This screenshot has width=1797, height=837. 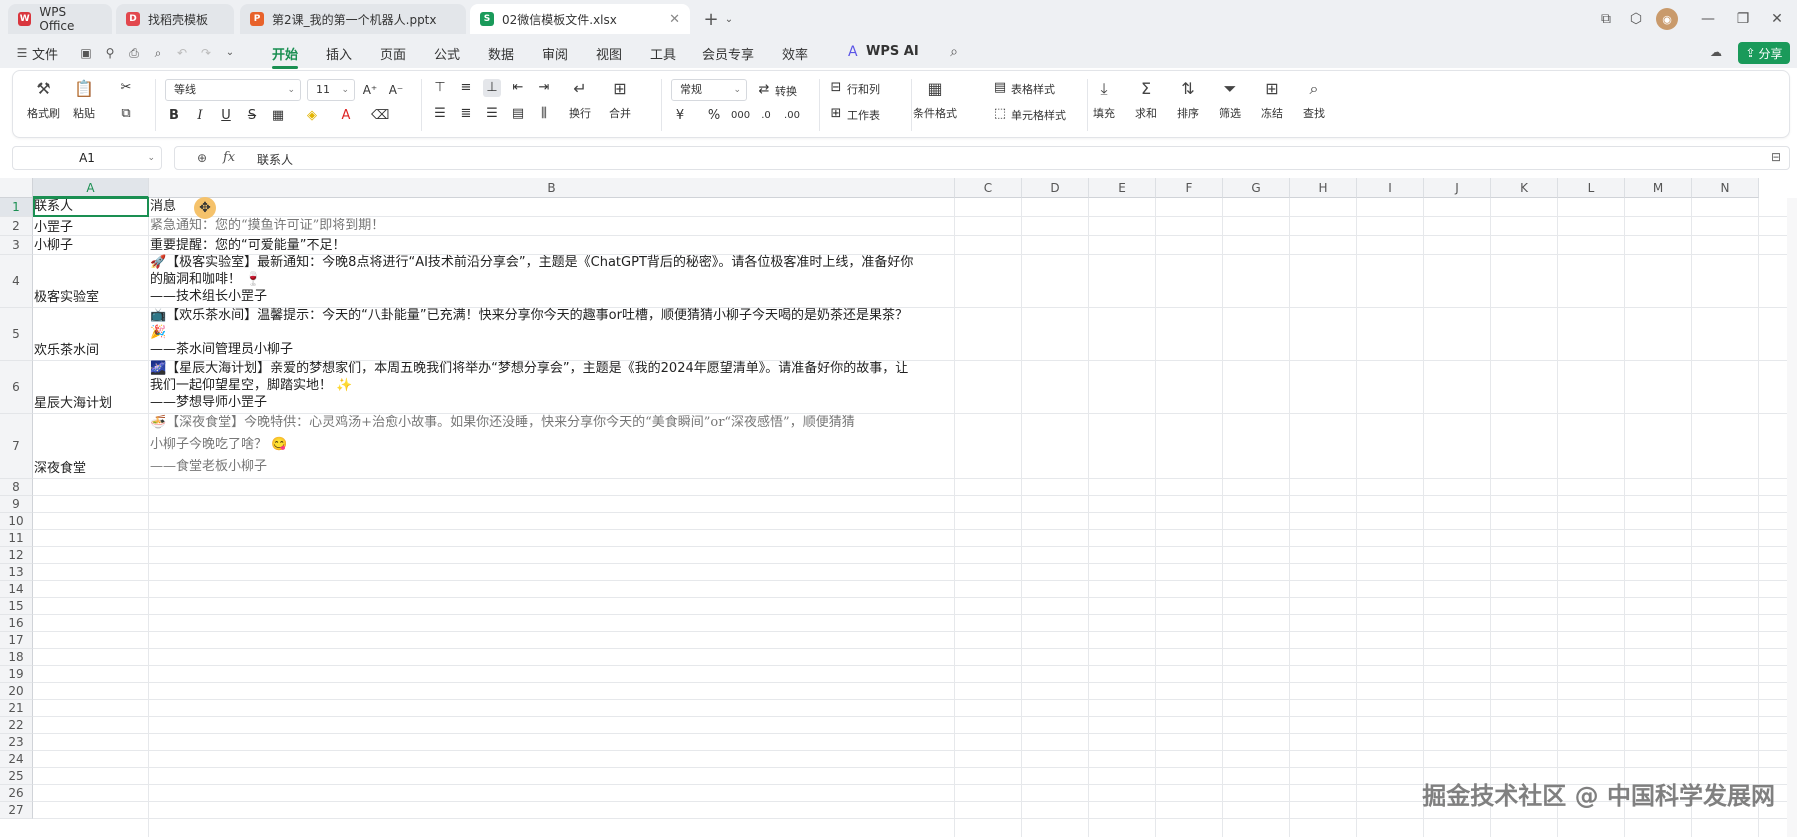 What do you see at coordinates (1716, 52) in the screenshot?
I see `cloud-icon: ☁` at bounding box center [1716, 52].